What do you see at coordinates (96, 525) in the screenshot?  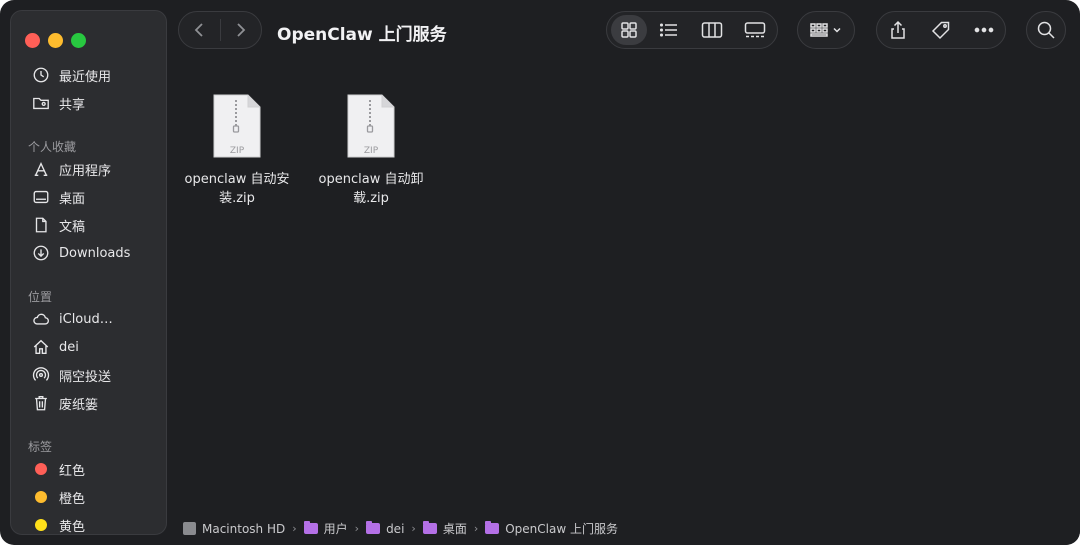 I see `sidebar-item-tag-yellow: 黄色` at bounding box center [96, 525].